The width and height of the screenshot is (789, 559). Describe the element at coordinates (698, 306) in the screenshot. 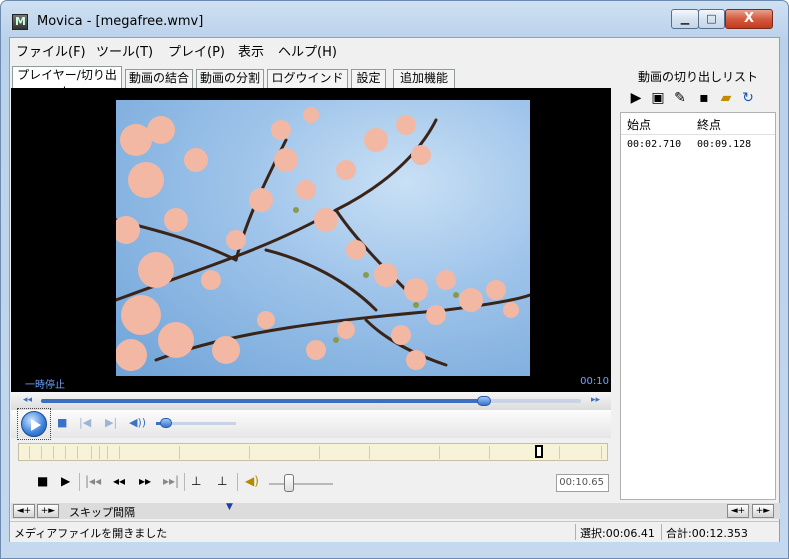

I see `cut-list: 始点 終点 00:02.710 00:09.128` at that location.